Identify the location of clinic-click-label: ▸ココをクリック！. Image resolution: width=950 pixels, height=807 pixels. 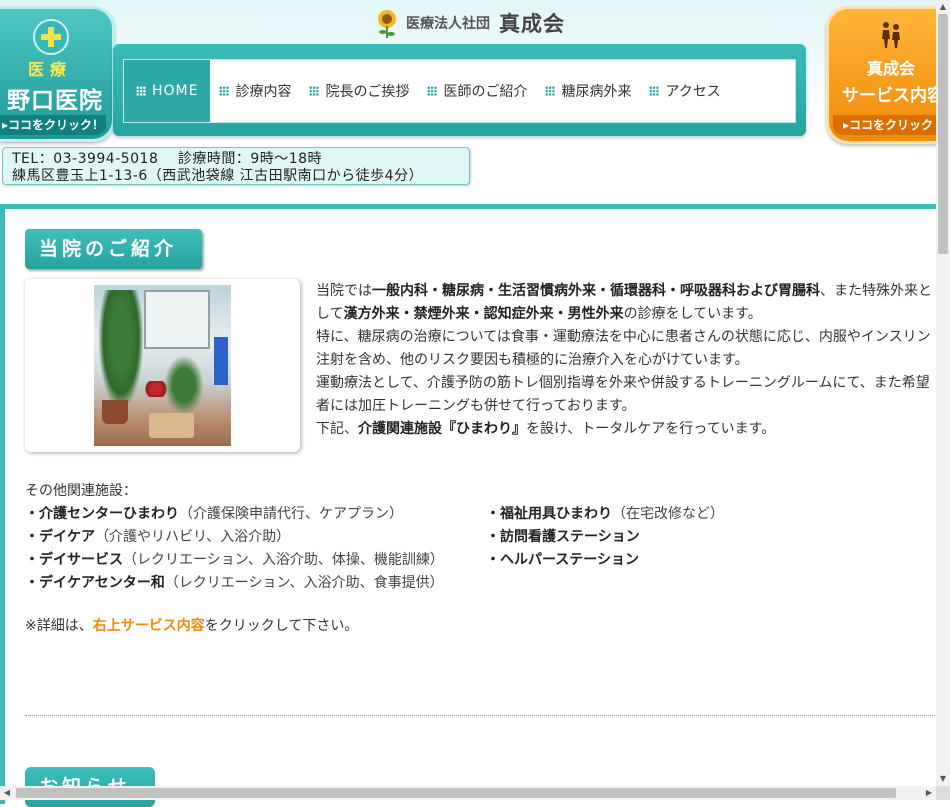
(53, 125).